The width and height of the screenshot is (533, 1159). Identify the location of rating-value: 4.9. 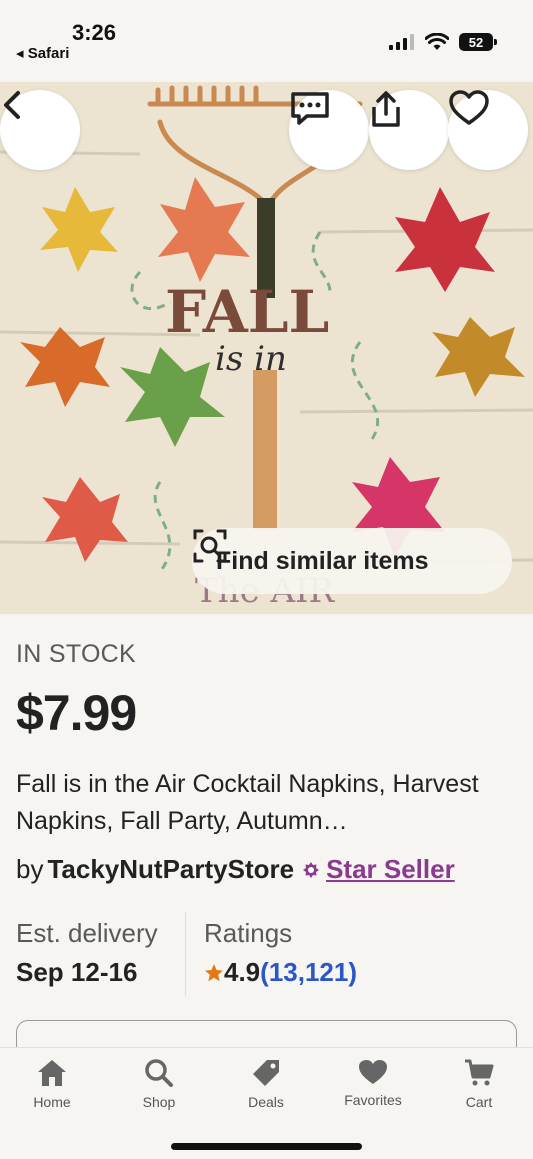
(242, 972).